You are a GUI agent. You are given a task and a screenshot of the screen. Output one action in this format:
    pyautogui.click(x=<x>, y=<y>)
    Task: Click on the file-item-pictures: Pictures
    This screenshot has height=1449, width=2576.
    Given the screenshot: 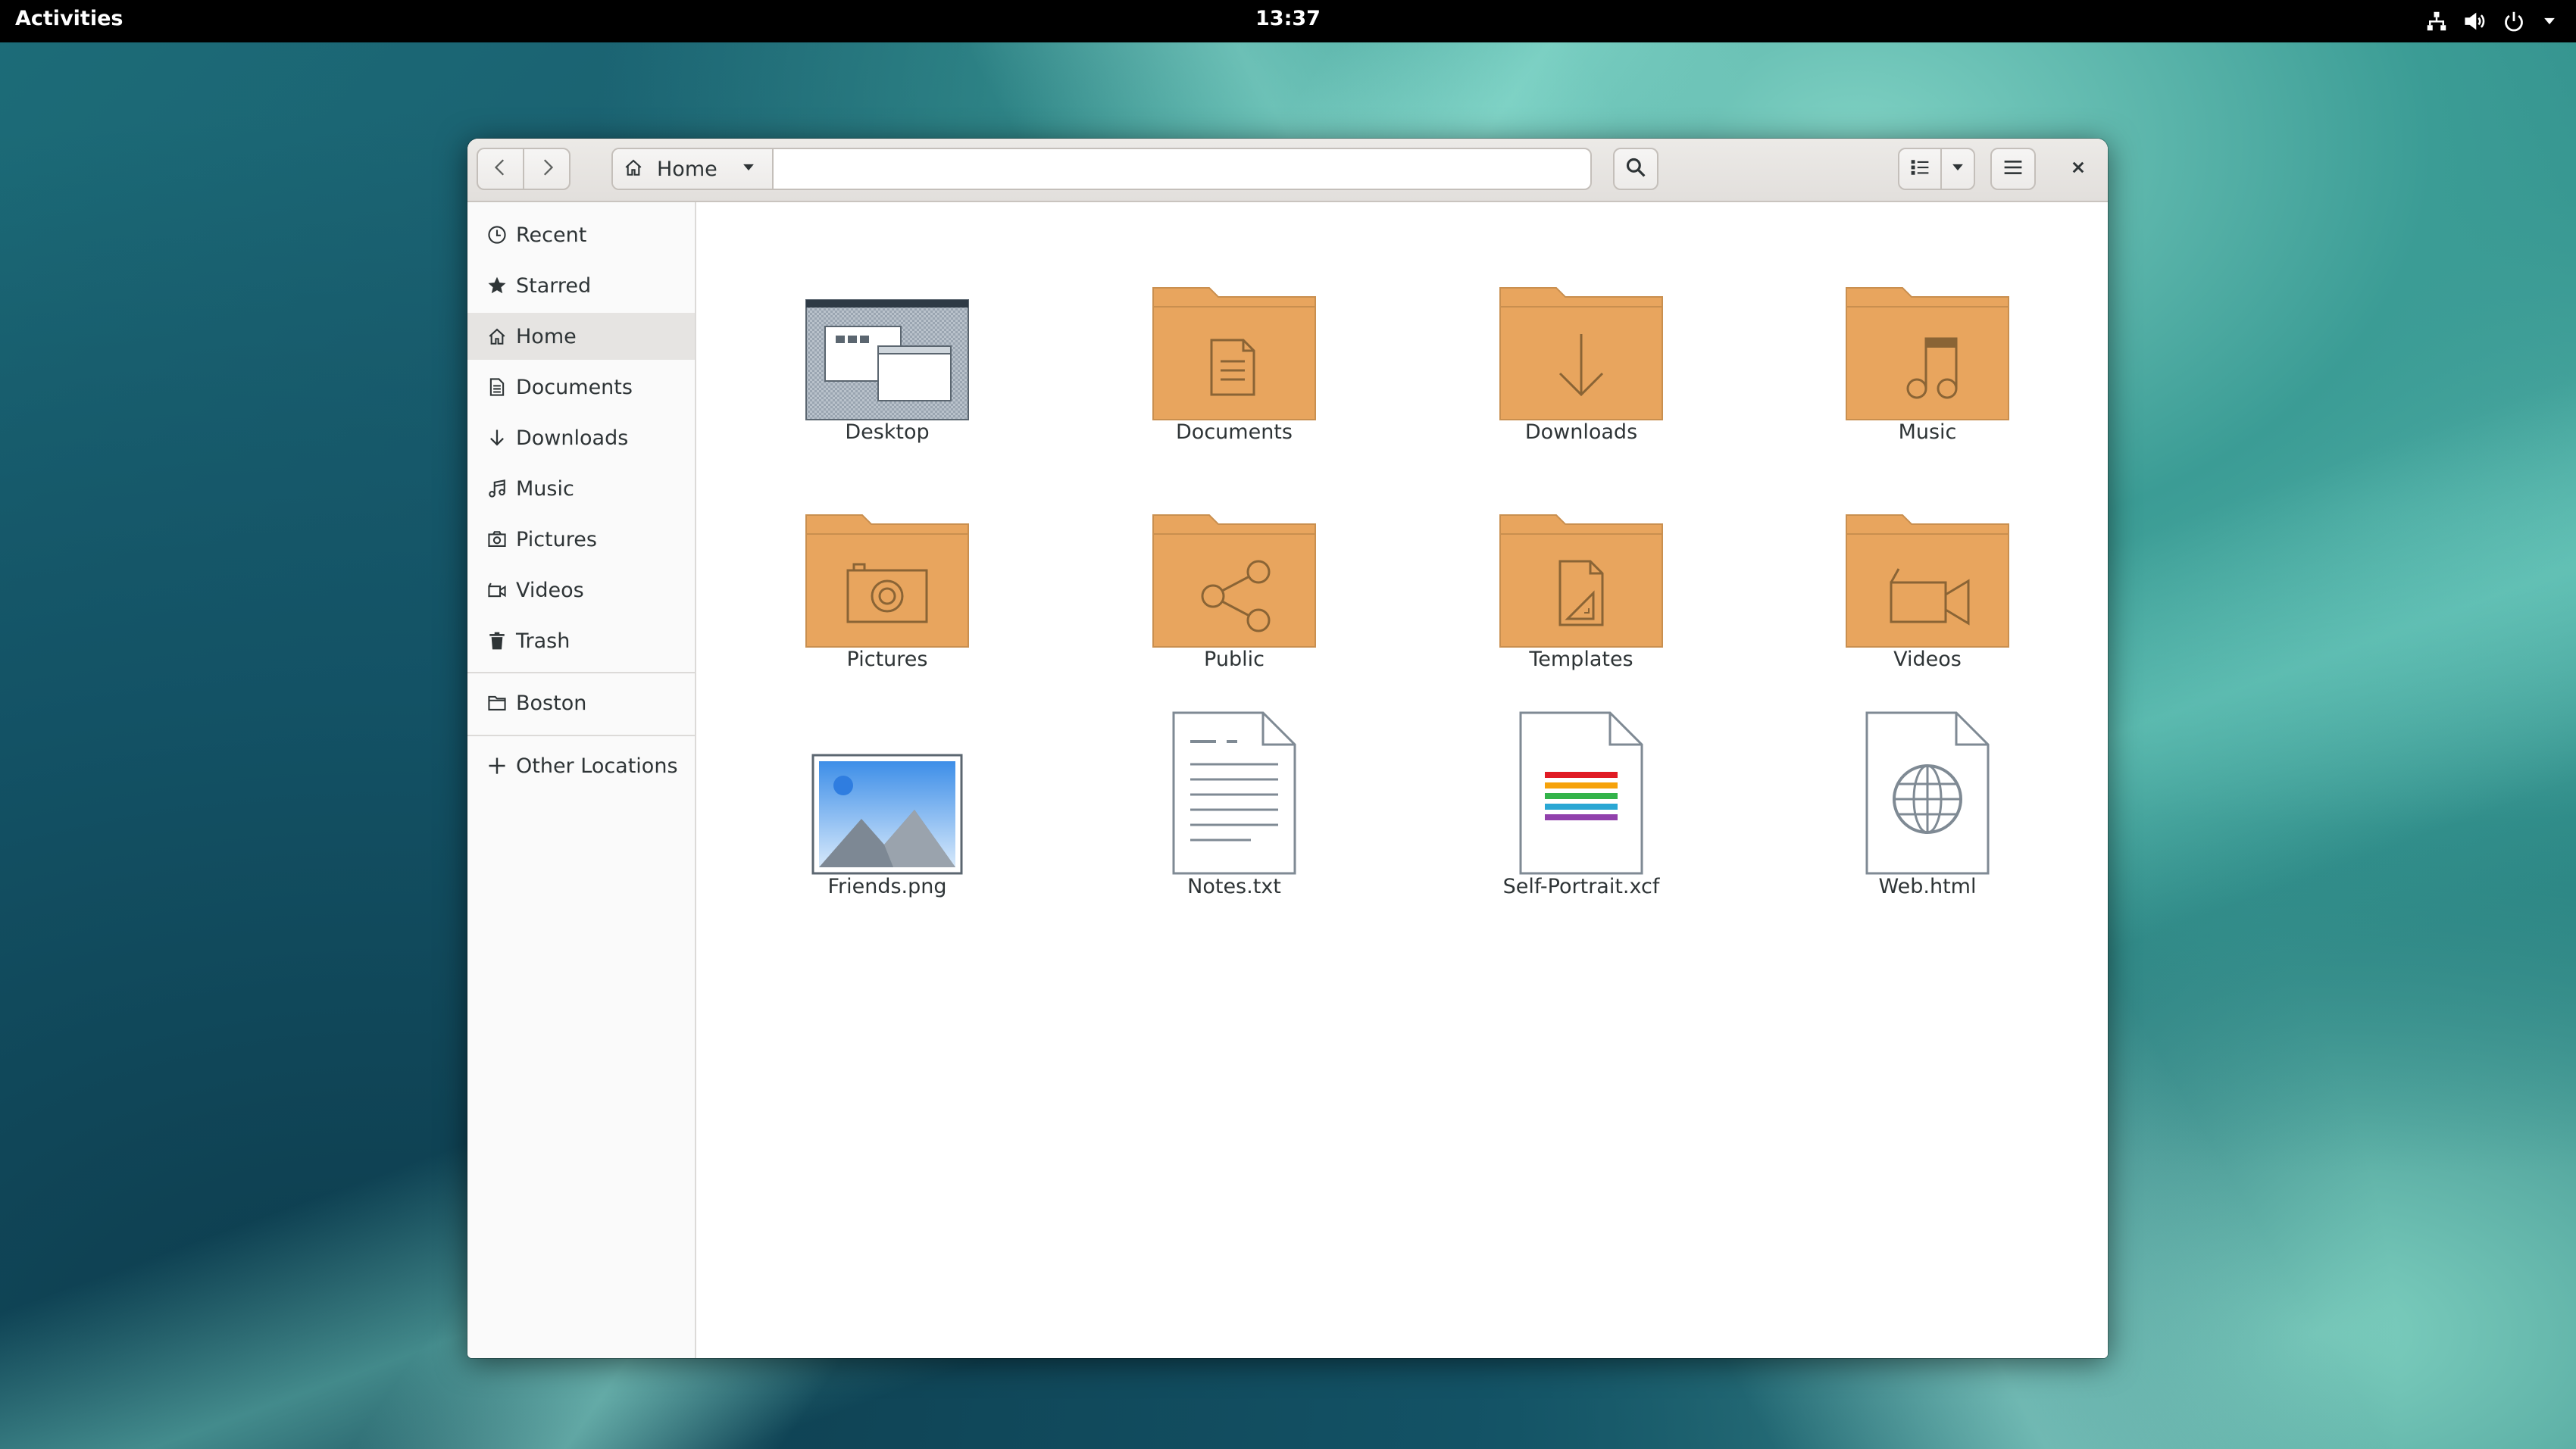 What is the action you would take?
    pyautogui.click(x=888, y=579)
    